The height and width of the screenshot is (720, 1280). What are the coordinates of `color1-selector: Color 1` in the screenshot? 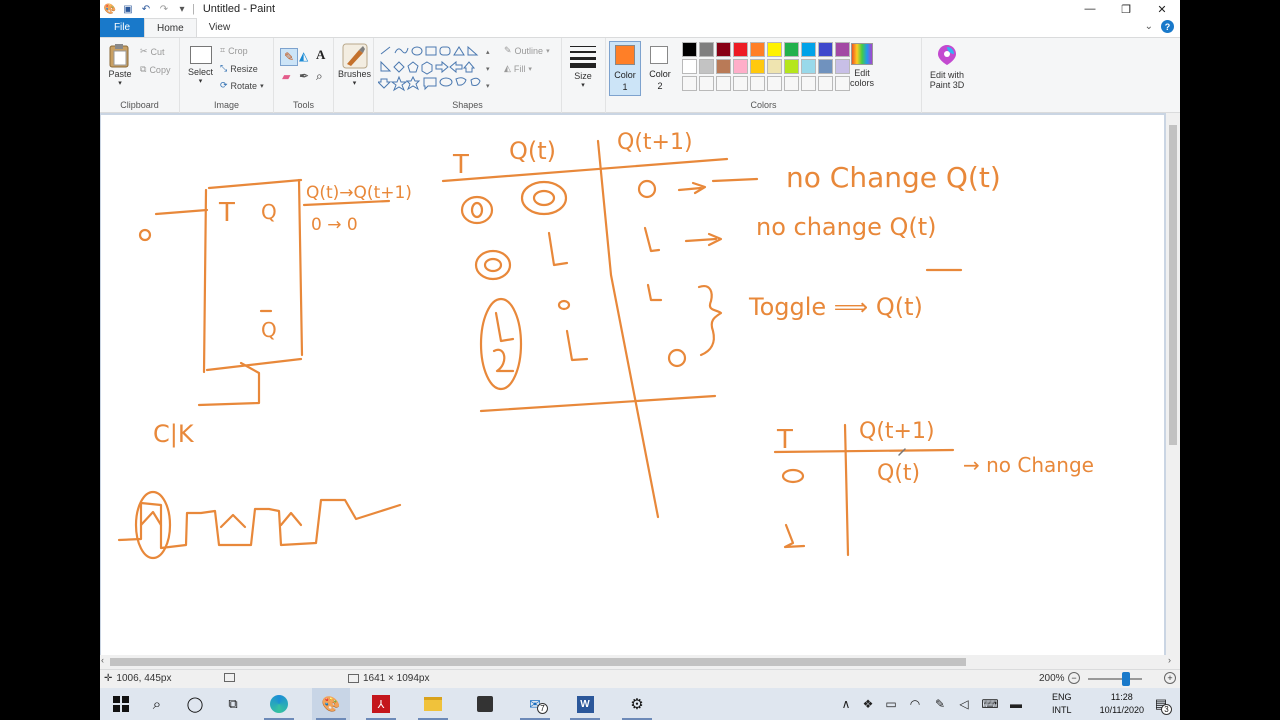 It's located at (625, 68).